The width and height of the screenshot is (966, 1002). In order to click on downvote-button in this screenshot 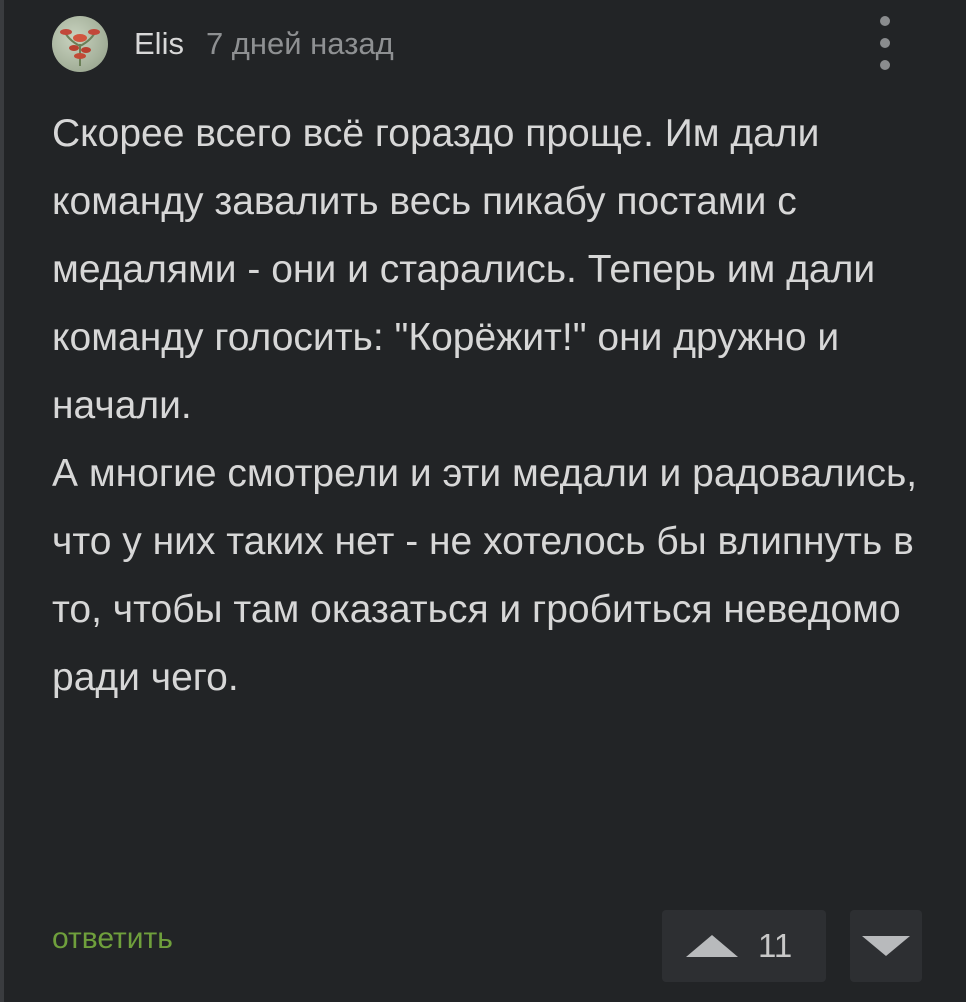, I will do `click(886, 946)`.